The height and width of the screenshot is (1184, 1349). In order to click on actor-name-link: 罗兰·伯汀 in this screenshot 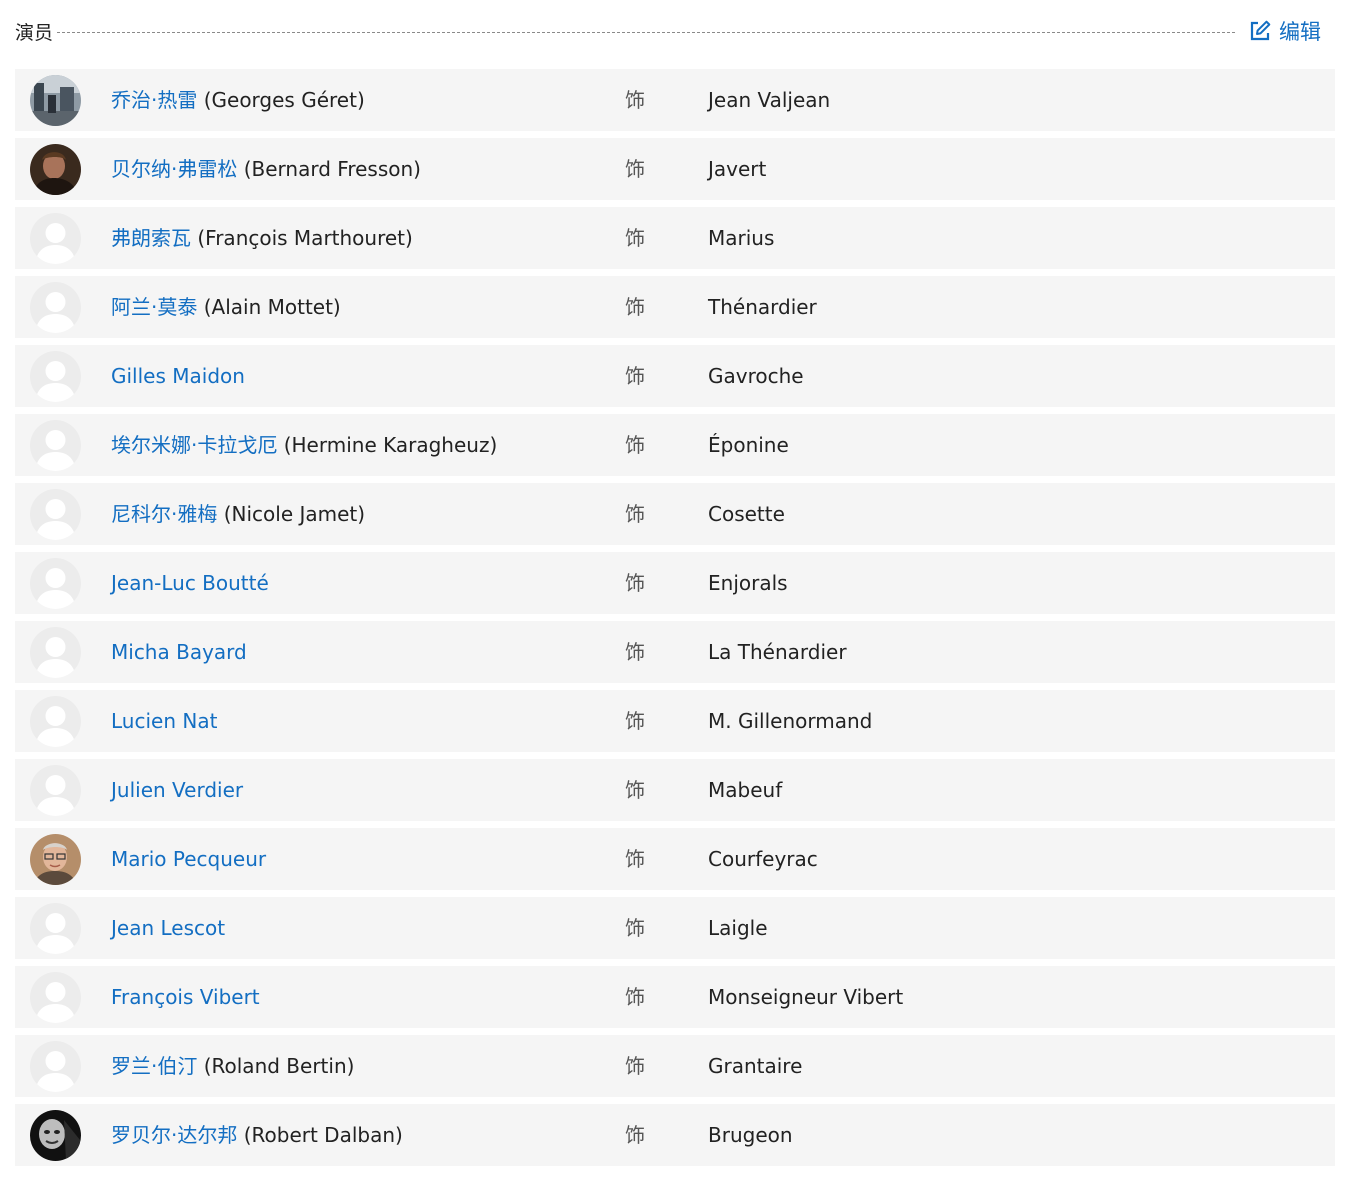, I will do `click(154, 1066)`.